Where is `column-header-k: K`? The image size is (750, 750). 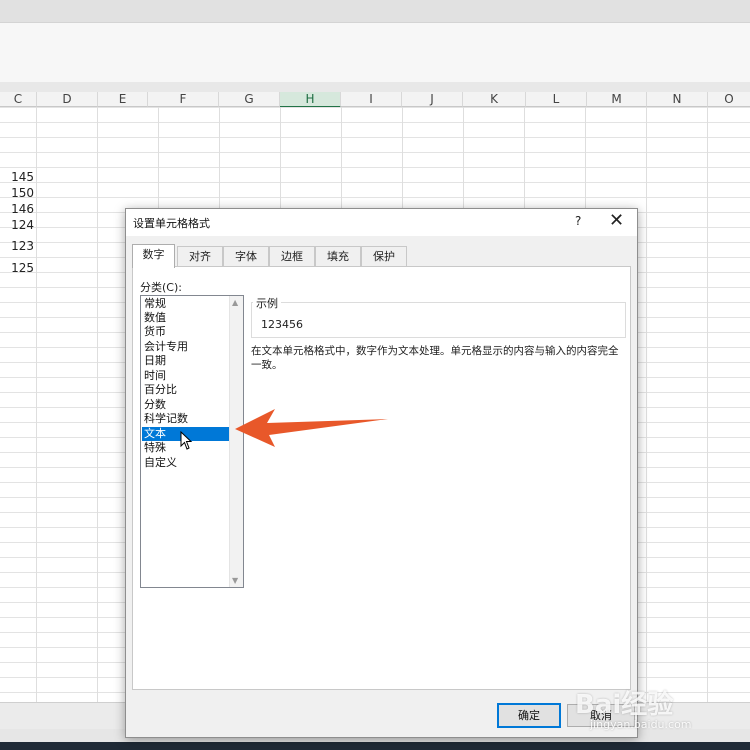
column-header-k: K is located at coordinates (494, 99).